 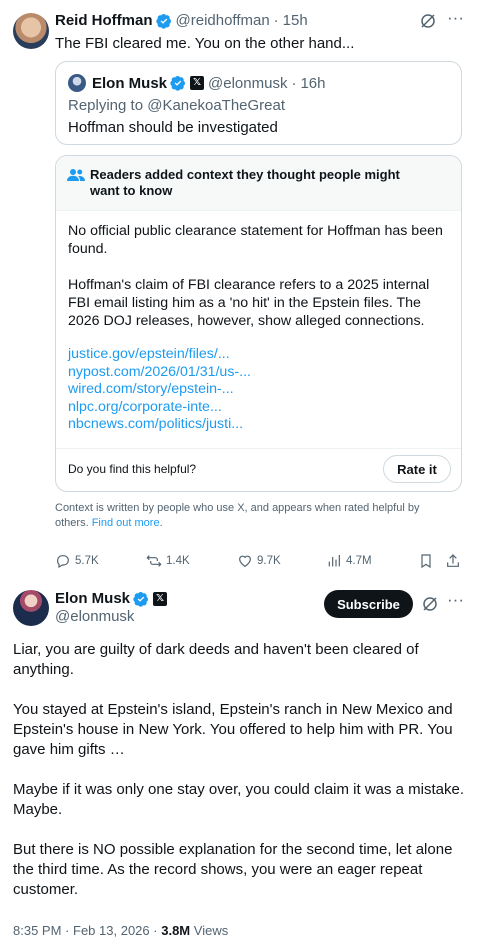 I want to click on tweet-header: Elon Musk 𝕏, so click(x=113, y=598).